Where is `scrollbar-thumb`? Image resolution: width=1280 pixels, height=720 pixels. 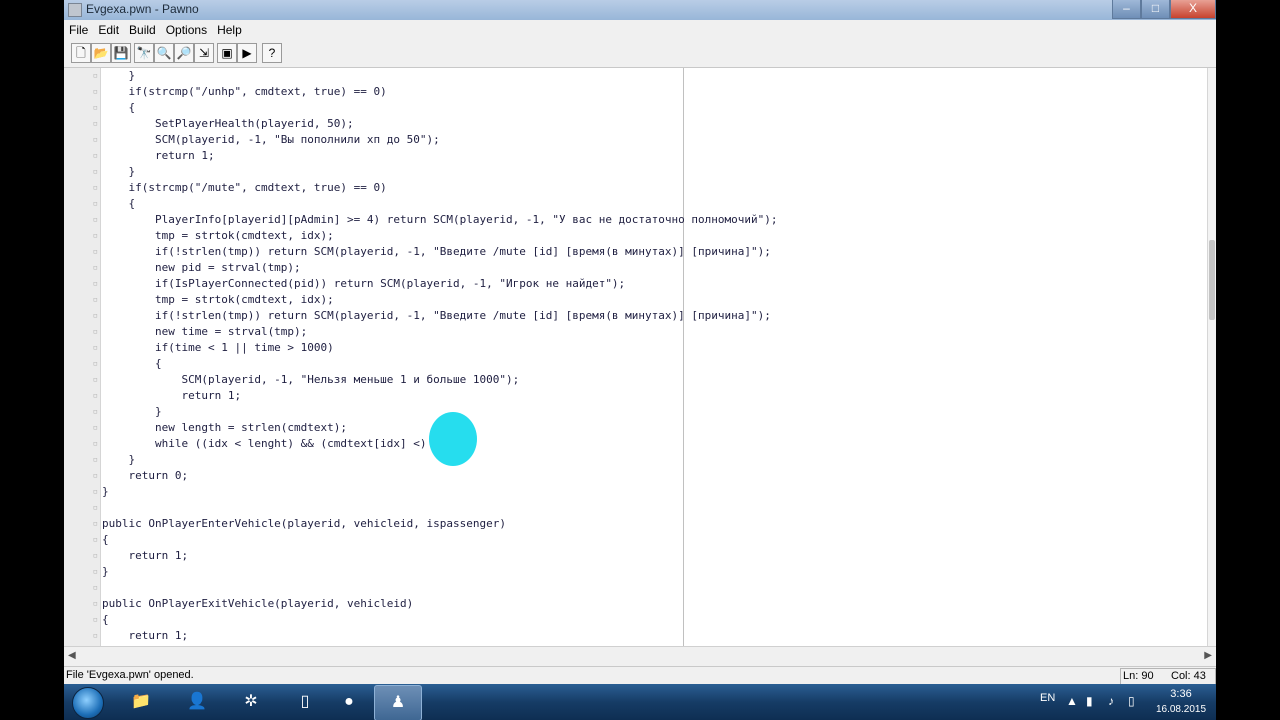
scrollbar-thumb is located at coordinates (1212, 280).